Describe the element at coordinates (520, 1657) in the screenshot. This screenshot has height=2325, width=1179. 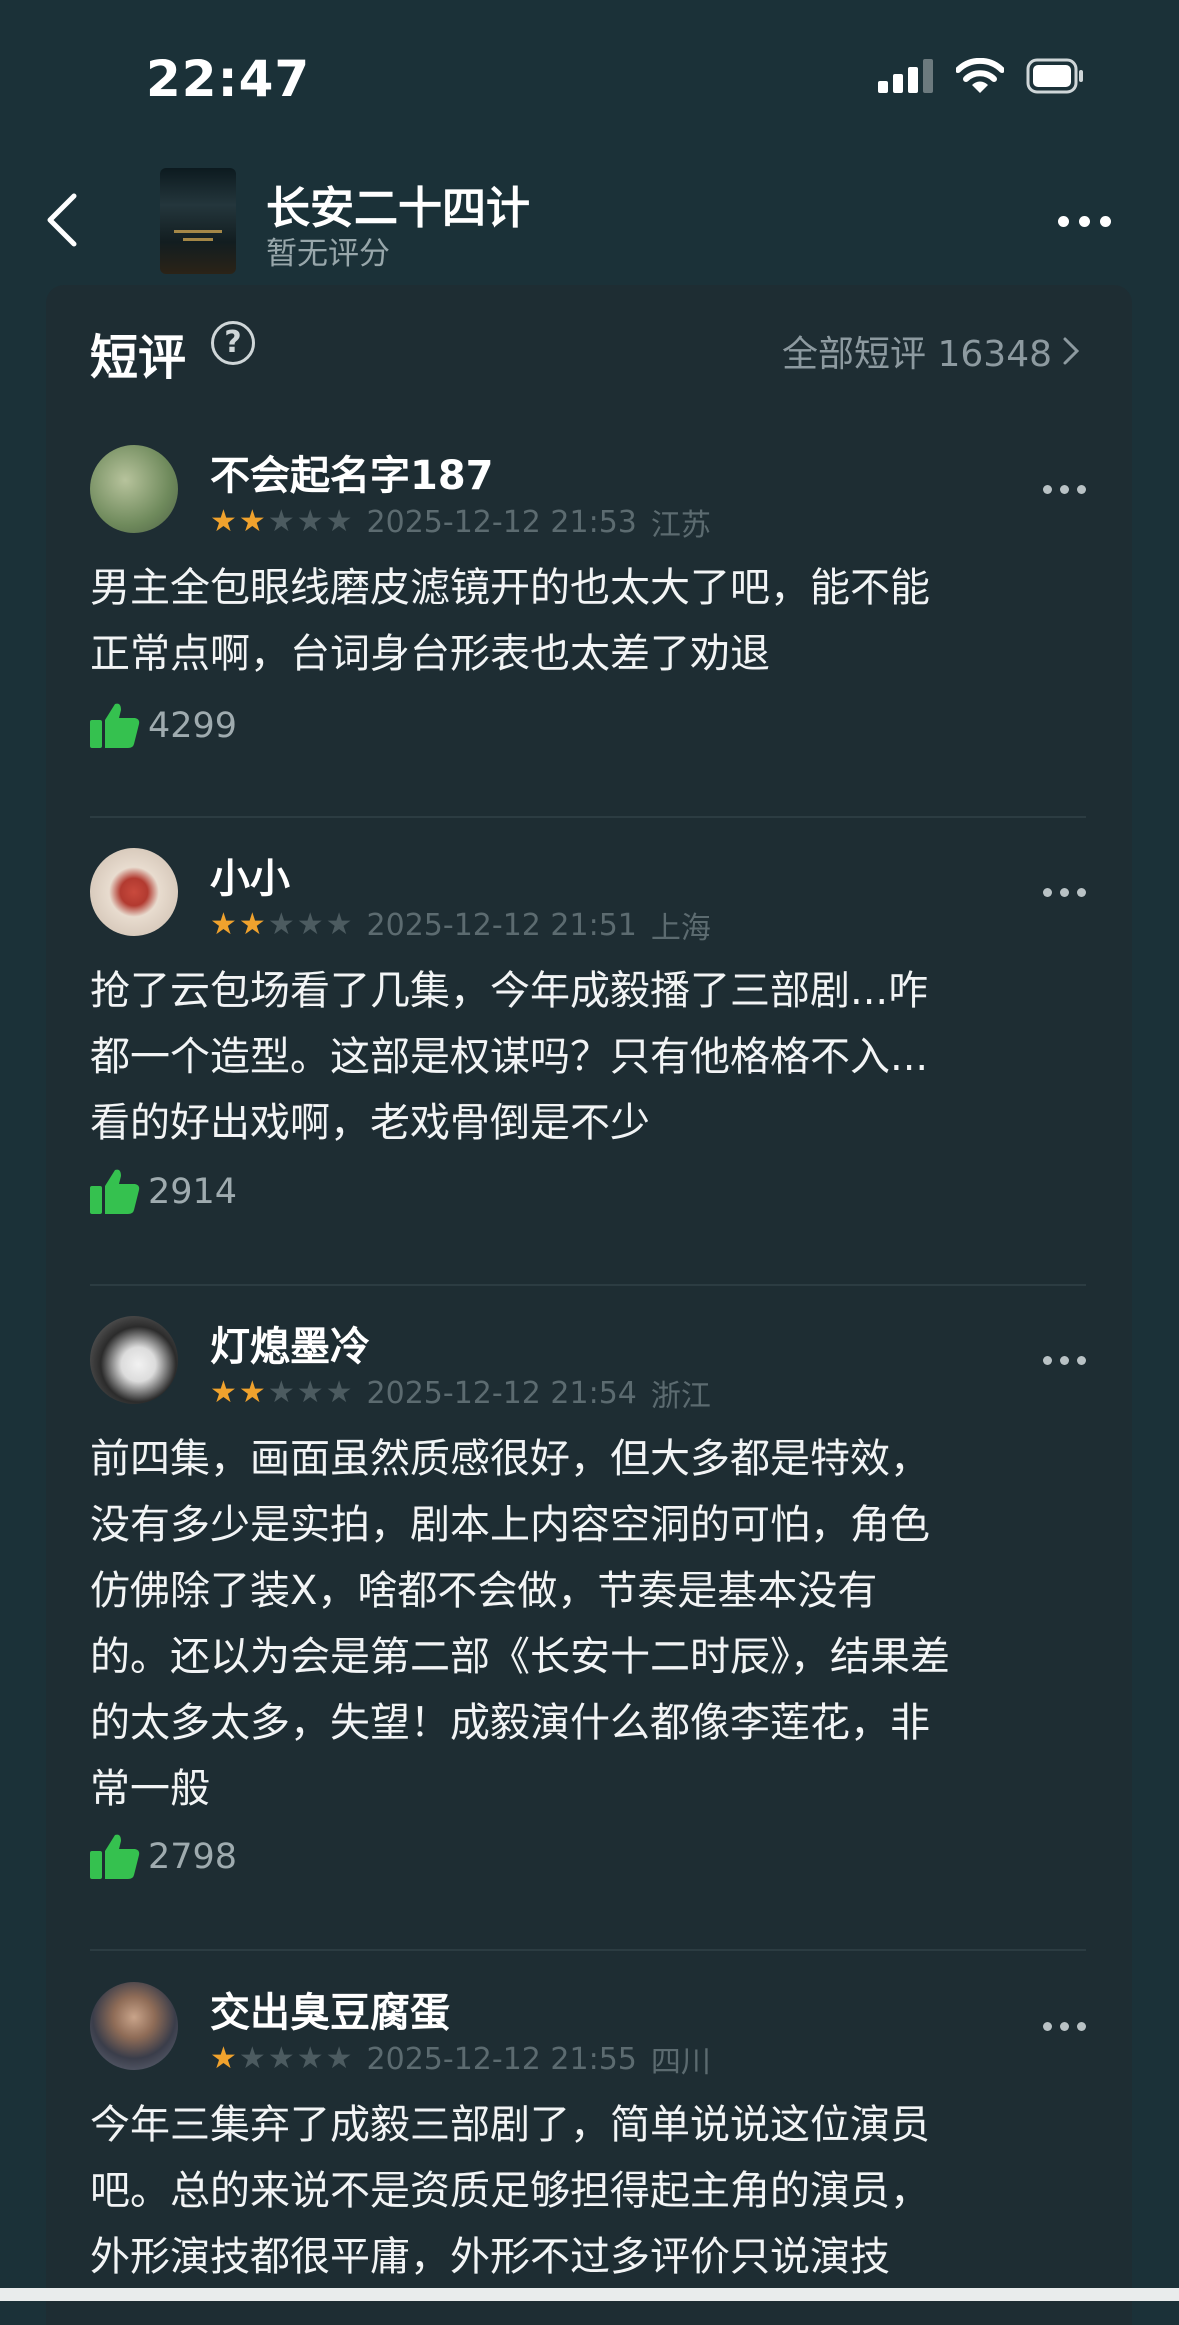
I see `review-line: 的。还以为会是第二部《长安十二时辰》，结果差` at that location.